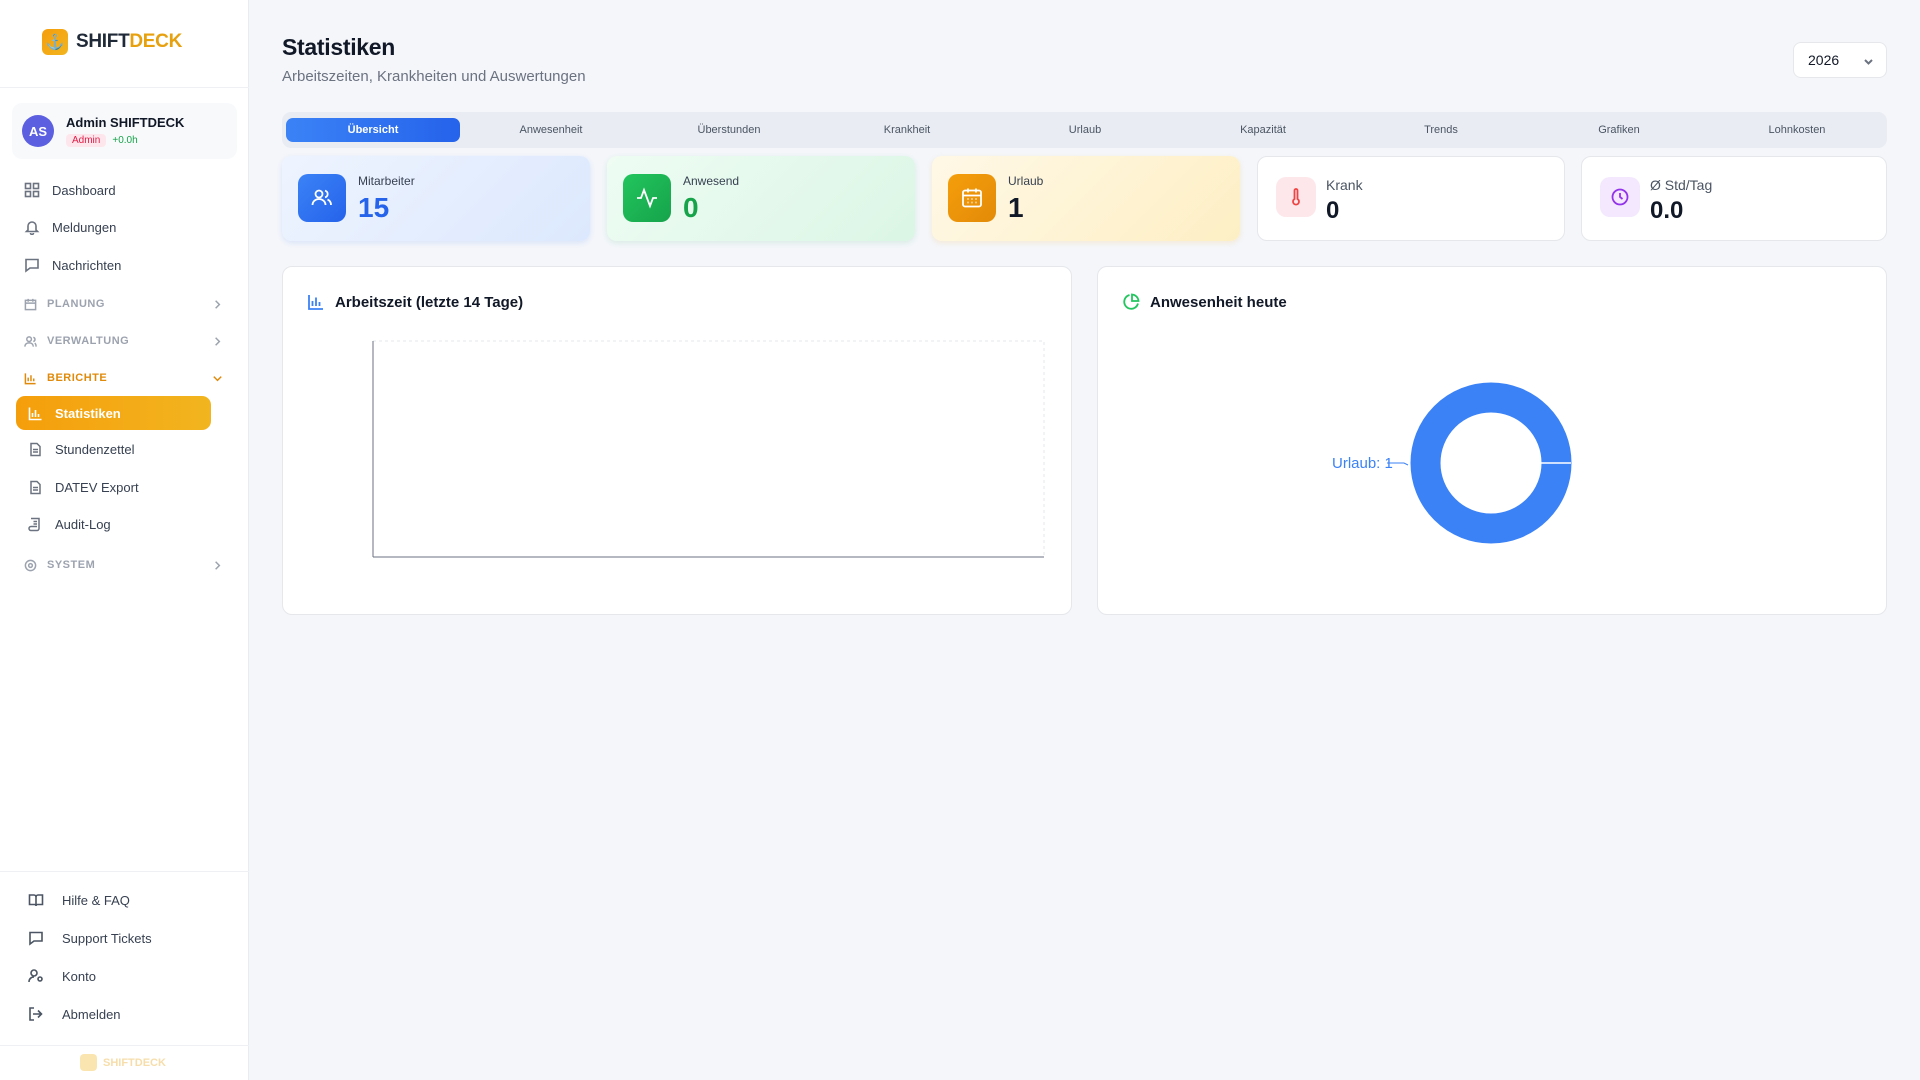  I want to click on sidebar-item-audit: Audit-Log, so click(69, 524).